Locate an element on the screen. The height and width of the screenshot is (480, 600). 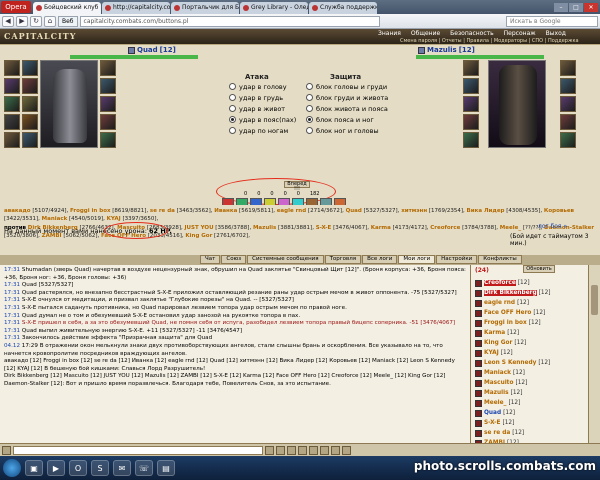
online-user-name: Karma is located at coordinates (494, 333).